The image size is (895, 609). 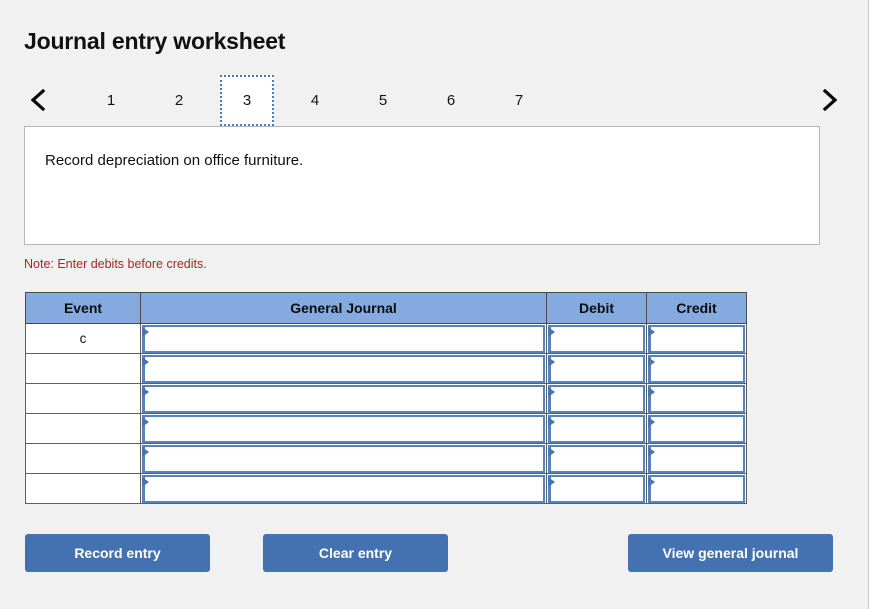 What do you see at coordinates (83, 308) in the screenshot?
I see `column-header-event: Event` at bounding box center [83, 308].